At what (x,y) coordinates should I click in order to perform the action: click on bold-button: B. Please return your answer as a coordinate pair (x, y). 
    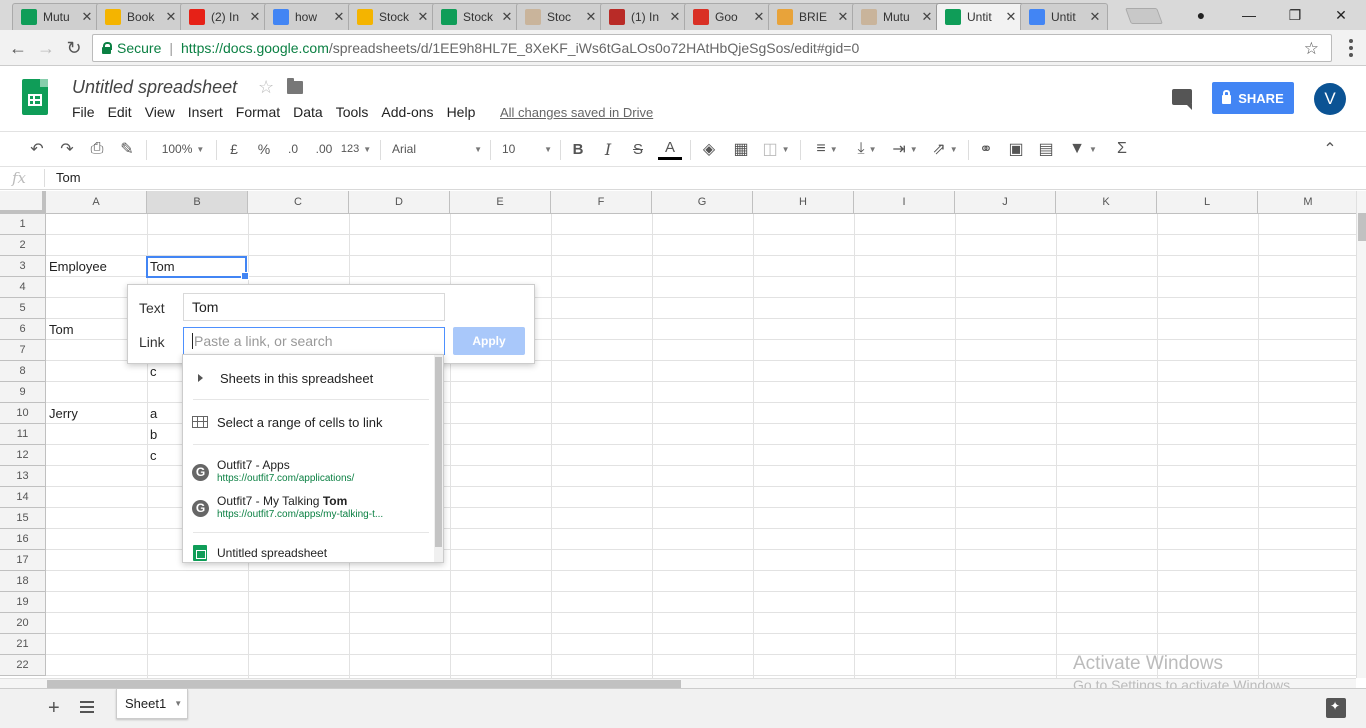
    Looking at the image, I should click on (578, 149).